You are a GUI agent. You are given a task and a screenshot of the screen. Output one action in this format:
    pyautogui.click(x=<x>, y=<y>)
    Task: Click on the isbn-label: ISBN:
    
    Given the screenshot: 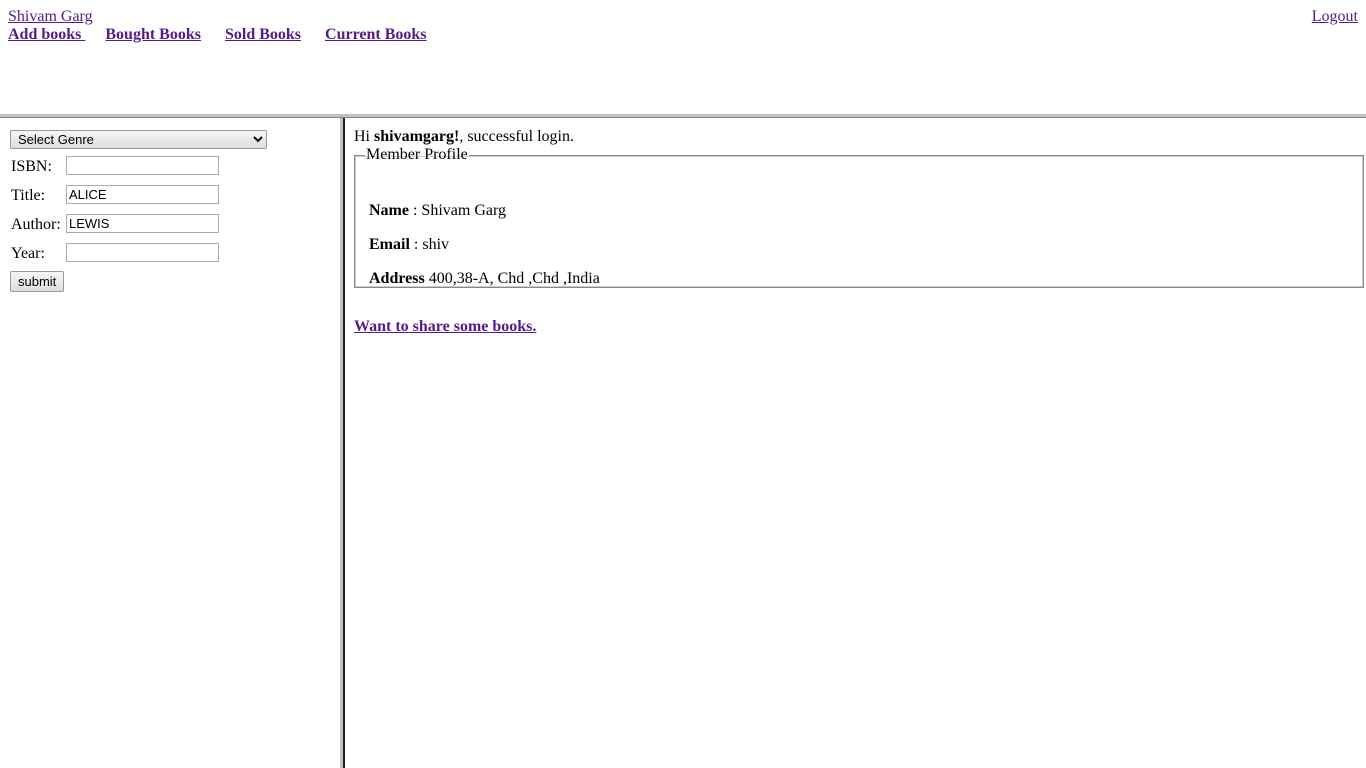 What is the action you would take?
    pyautogui.click(x=31, y=166)
    